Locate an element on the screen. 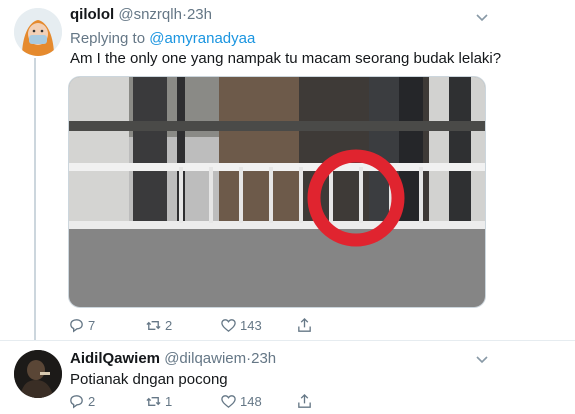 The width and height of the screenshot is (575, 414). reply-button: 7 is located at coordinates (81, 325).